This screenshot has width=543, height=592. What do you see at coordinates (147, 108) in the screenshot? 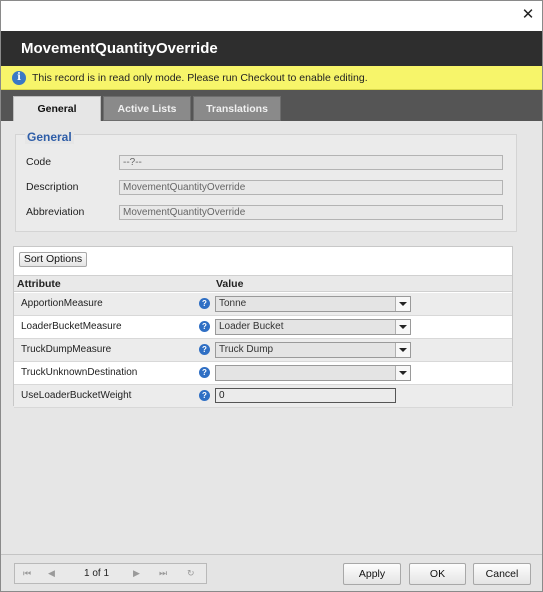
I see `tab-active-lists: Active Lists` at bounding box center [147, 108].